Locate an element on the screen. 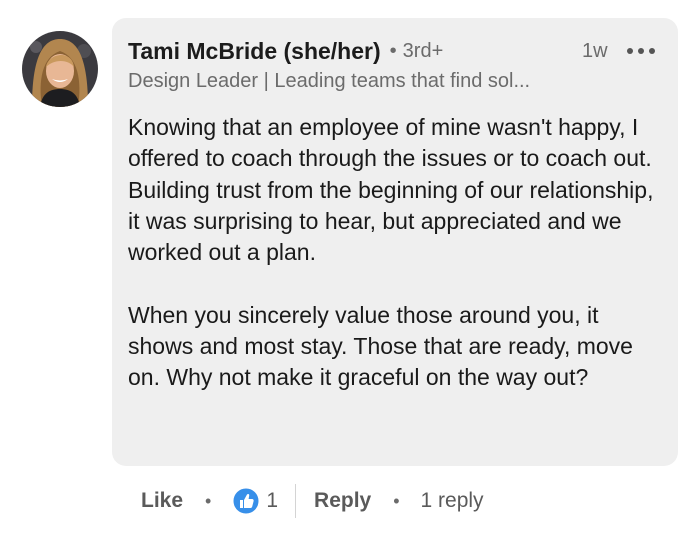 The width and height of the screenshot is (700, 537). more-horizontal-icon is located at coordinates (641, 51).